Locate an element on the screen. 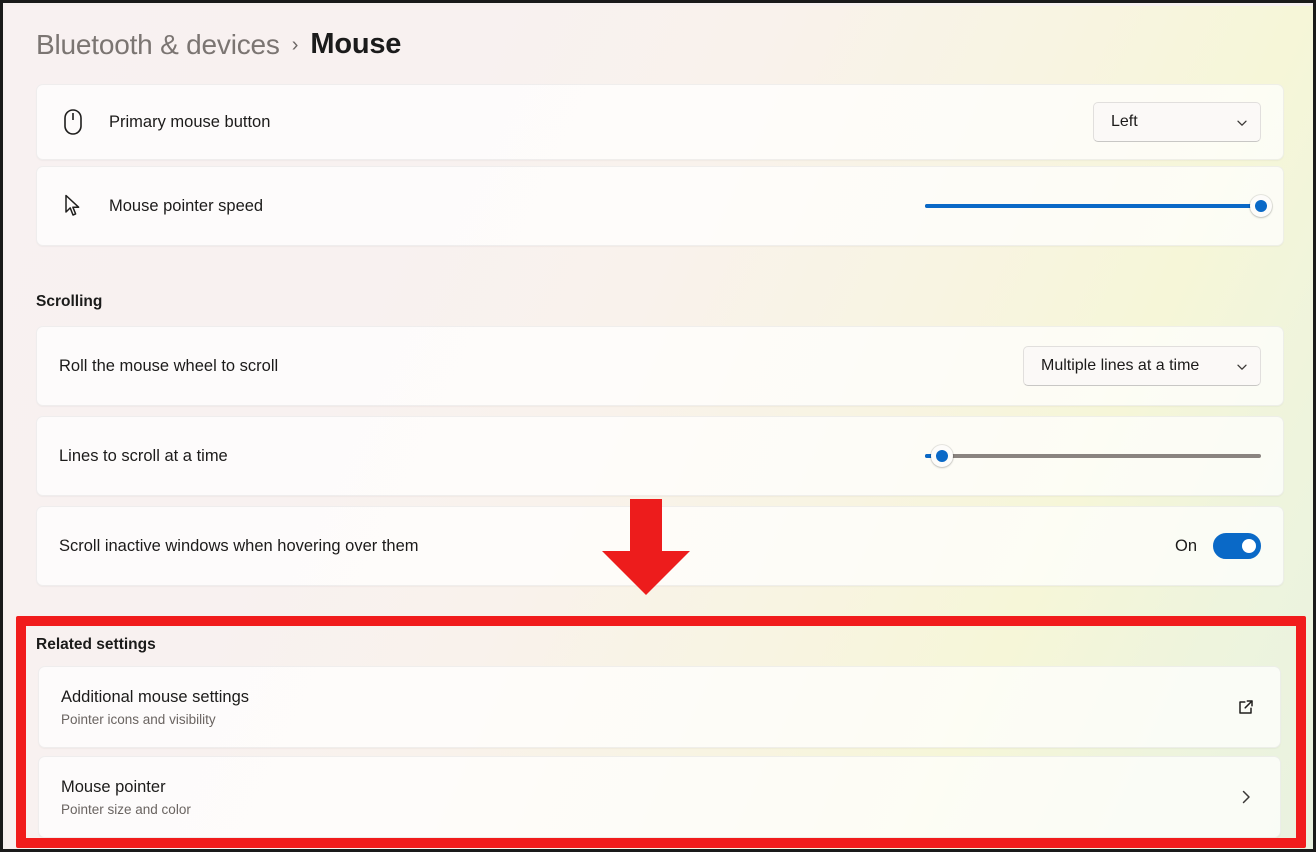  setting-label: Primary mouse button is located at coordinates (190, 121).